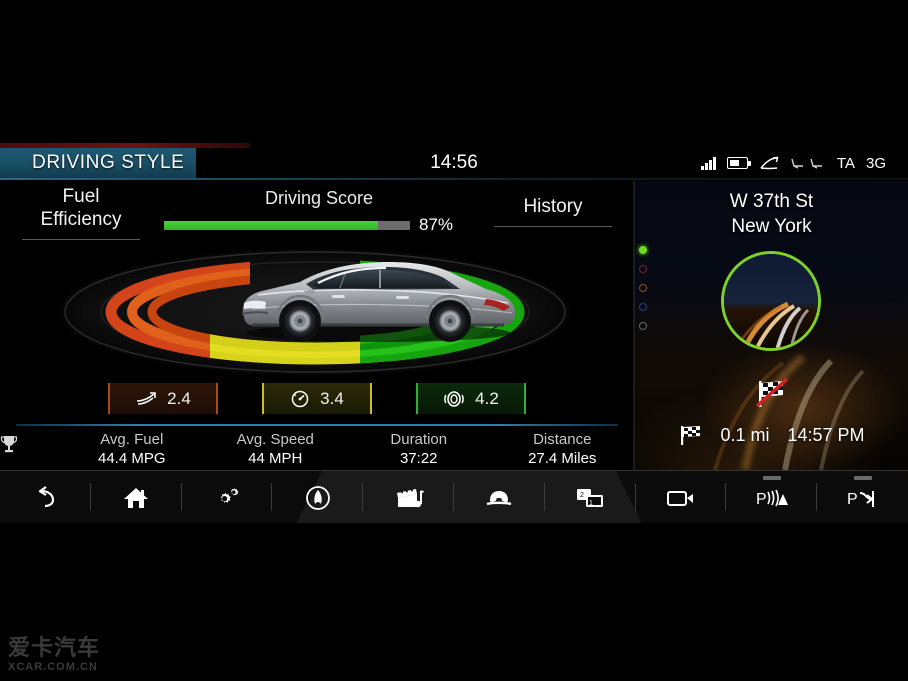 The height and width of the screenshot is (681, 908). I want to click on gears-icon, so click(229, 495).